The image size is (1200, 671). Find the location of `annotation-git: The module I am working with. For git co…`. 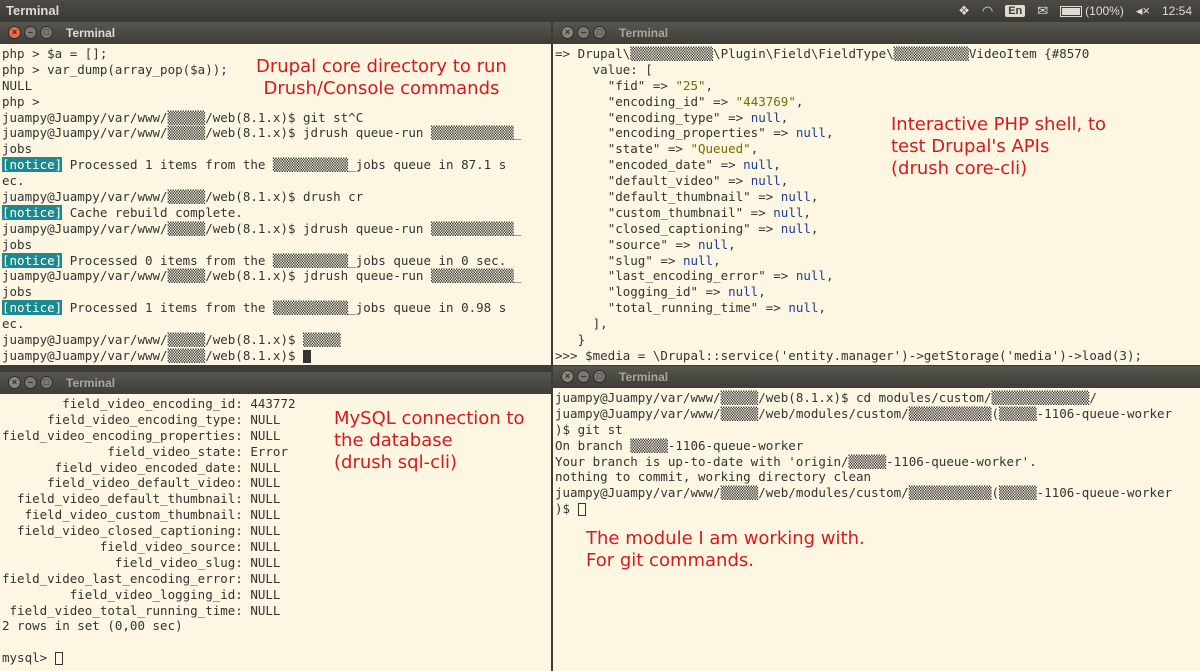

annotation-git: The module I am working with. For git co… is located at coordinates (725, 549).